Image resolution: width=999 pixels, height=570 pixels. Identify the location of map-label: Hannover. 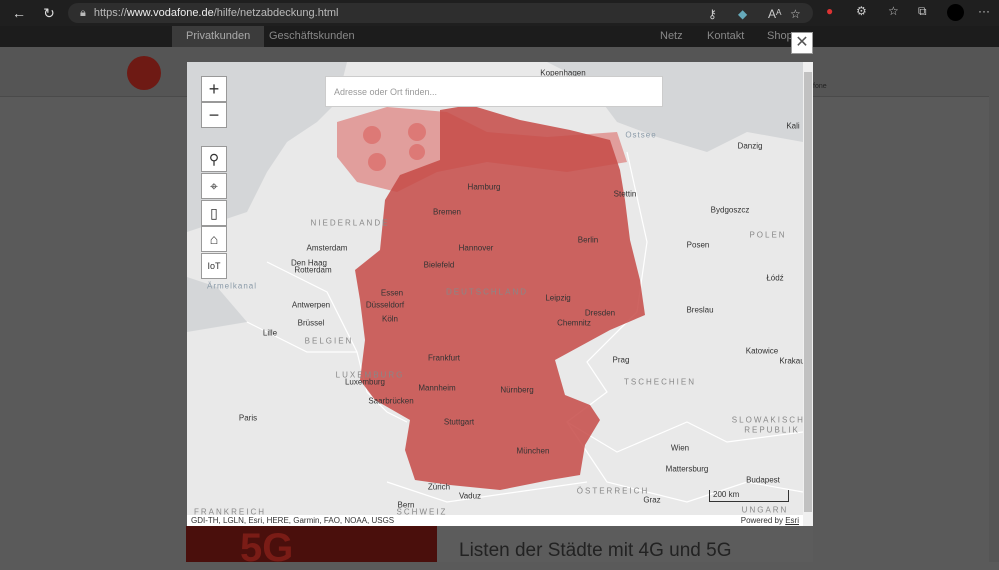
(476, 248).